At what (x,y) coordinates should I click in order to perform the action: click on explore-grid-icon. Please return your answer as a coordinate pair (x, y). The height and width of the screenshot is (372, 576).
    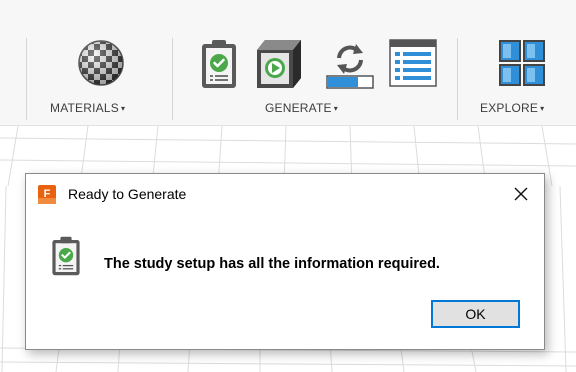
    Looking at the image, I should click on (522, 63).